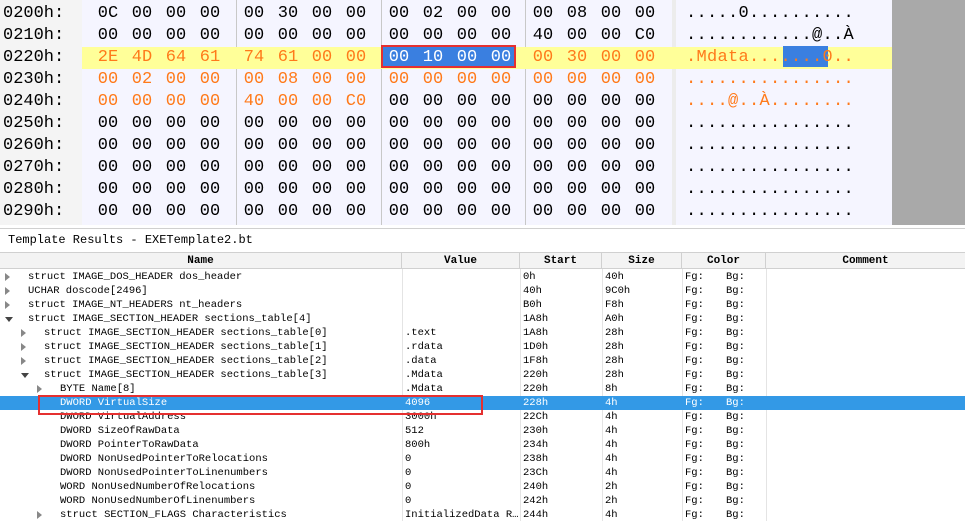 This screenshot has width=965, height=521. I want to click on template-row: BYTE Name[8] .Mdata 220h 8h Fg: Bg:, so click(482, 389).